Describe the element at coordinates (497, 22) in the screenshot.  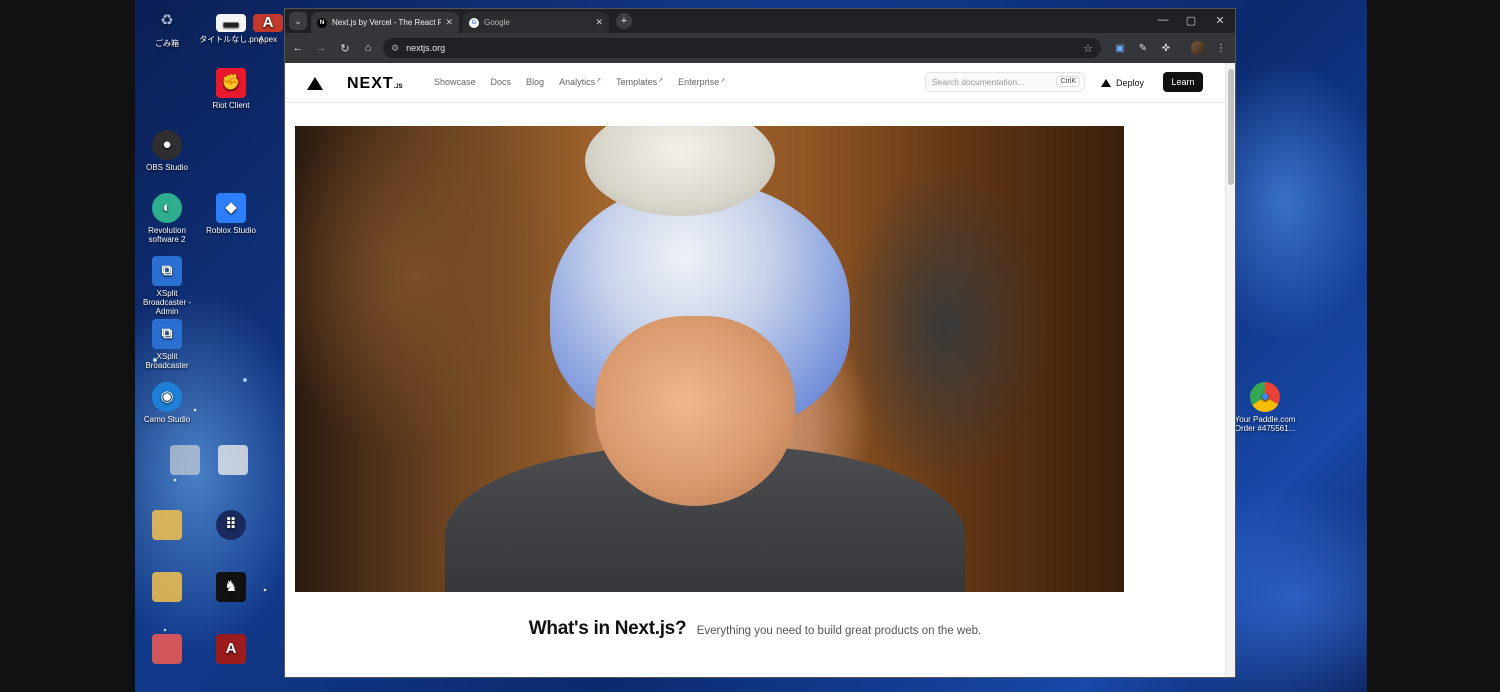
I see `tab-title: Google` at that location.